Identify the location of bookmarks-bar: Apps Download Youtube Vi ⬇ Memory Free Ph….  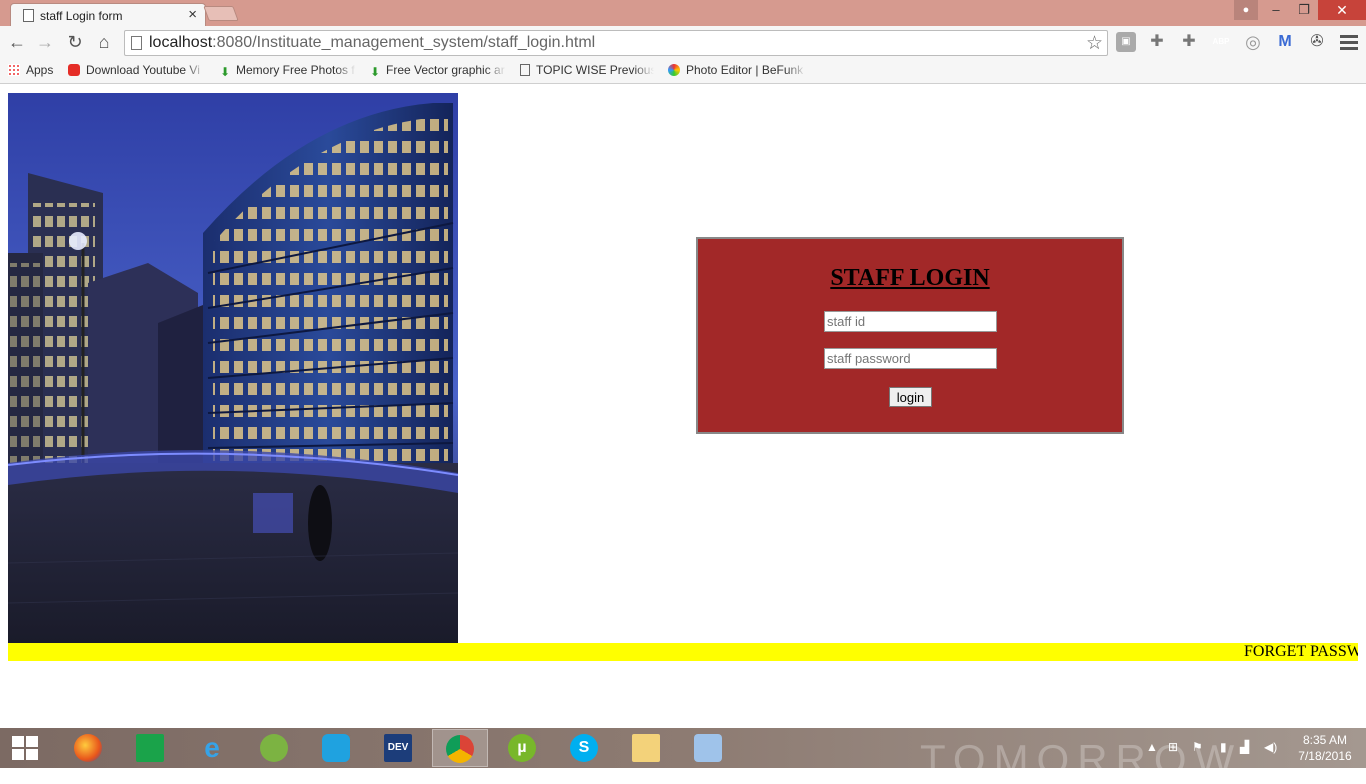
(683, 71).